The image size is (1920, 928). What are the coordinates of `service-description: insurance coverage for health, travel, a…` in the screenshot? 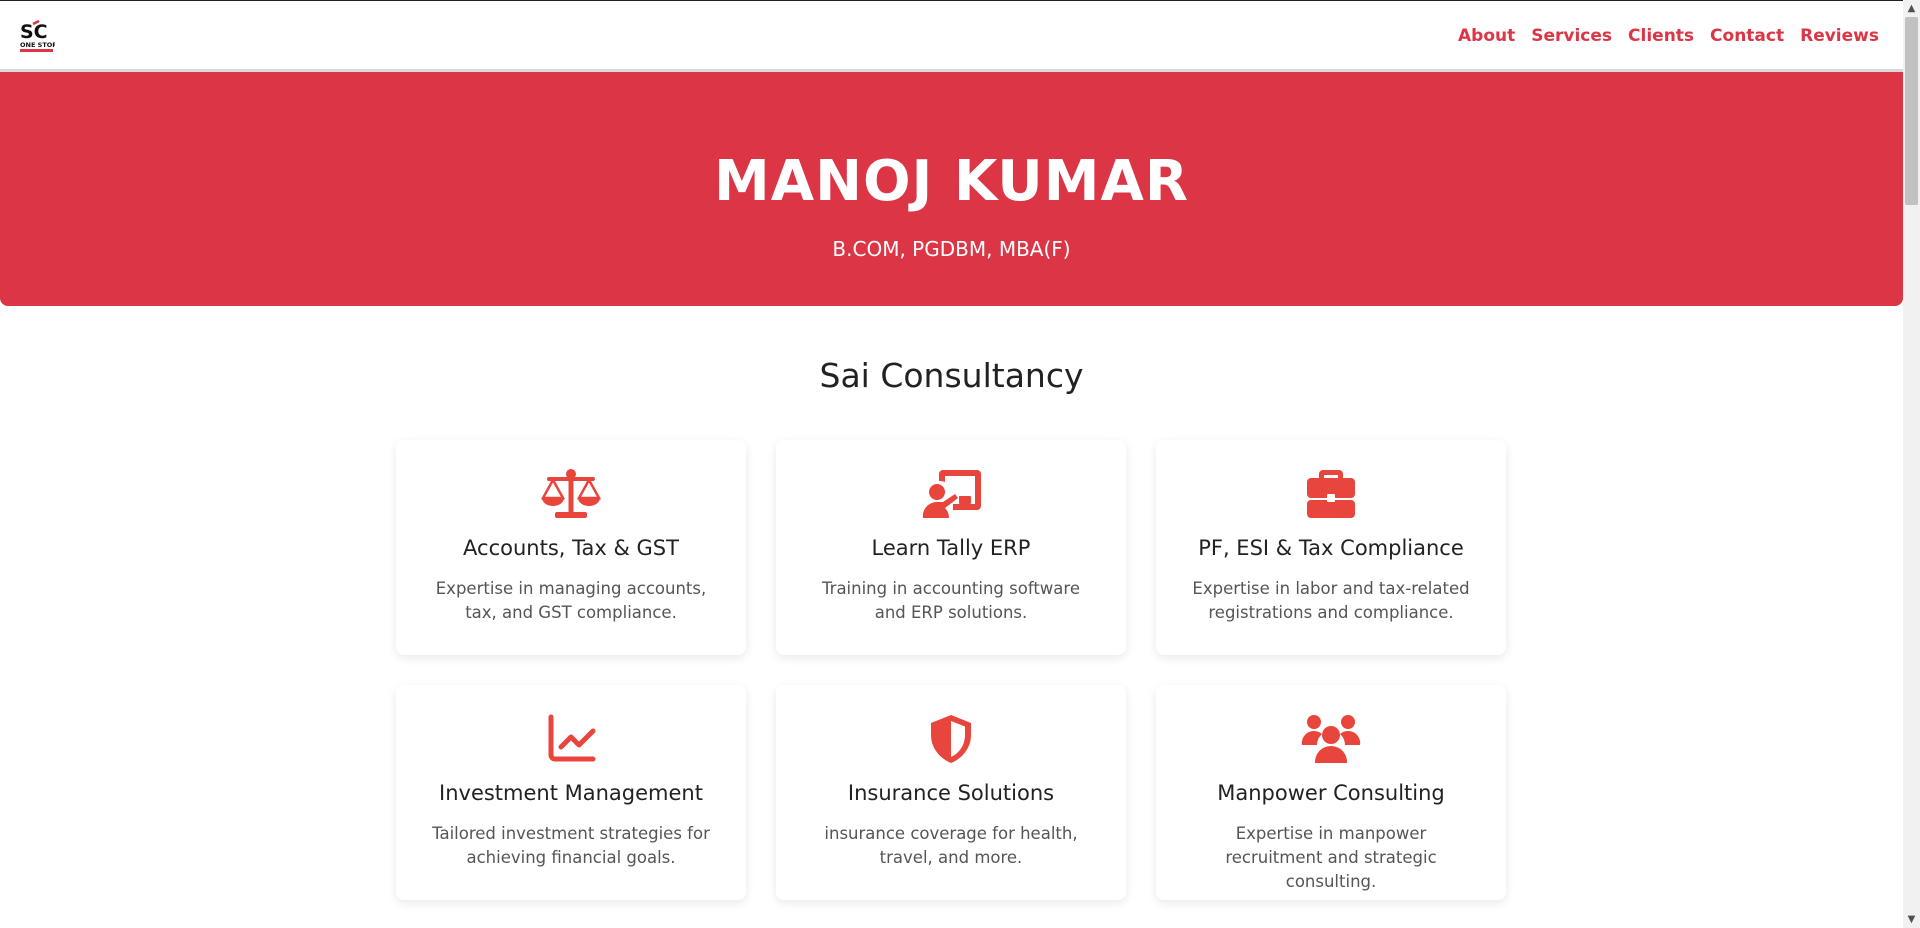 It's located at (951, 846).